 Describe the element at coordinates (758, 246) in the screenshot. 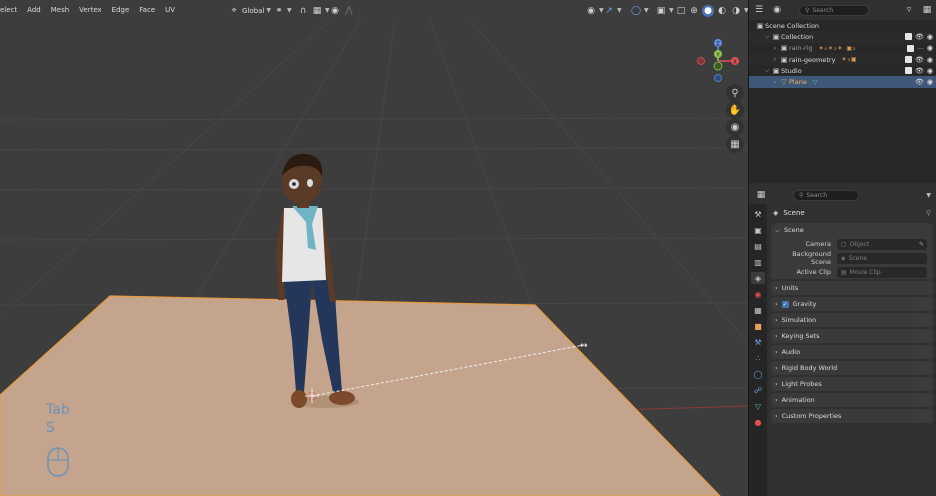

I see `output-tab-icon: ▤` at that location.